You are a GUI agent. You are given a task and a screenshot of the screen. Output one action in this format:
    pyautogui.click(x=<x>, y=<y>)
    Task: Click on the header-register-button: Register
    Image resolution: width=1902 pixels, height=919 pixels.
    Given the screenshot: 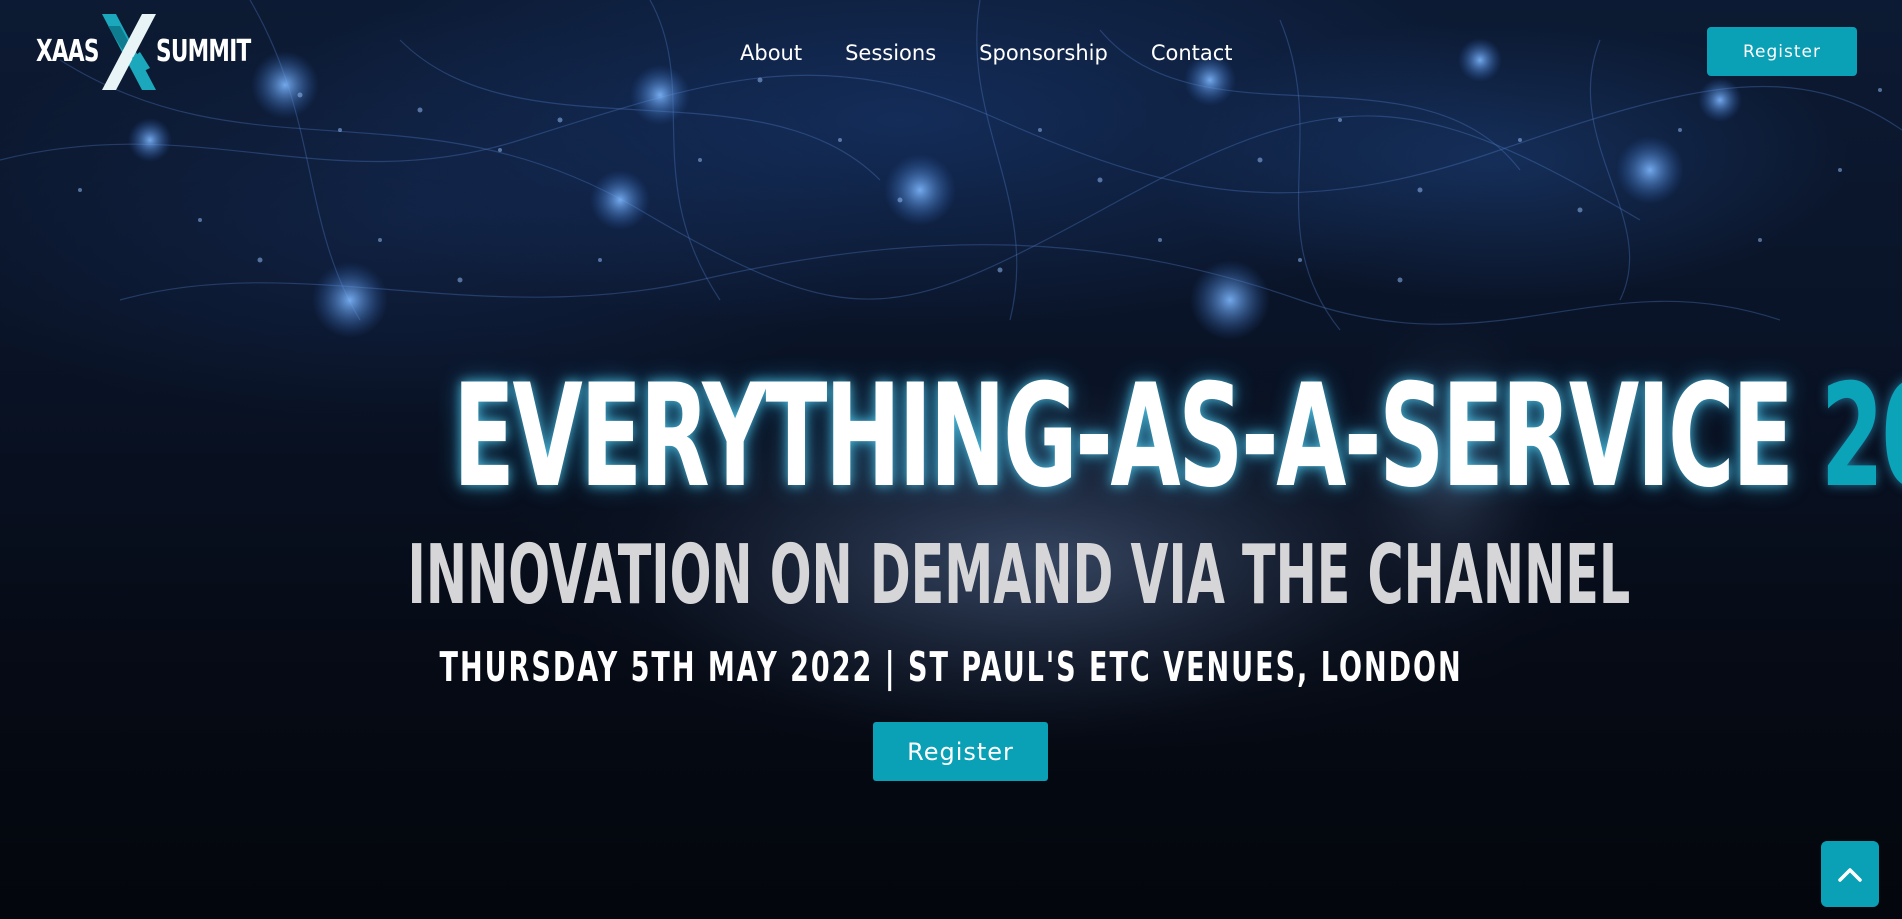 What is the action you would take?
    pyautogui.click(x=1782, y=51)
    